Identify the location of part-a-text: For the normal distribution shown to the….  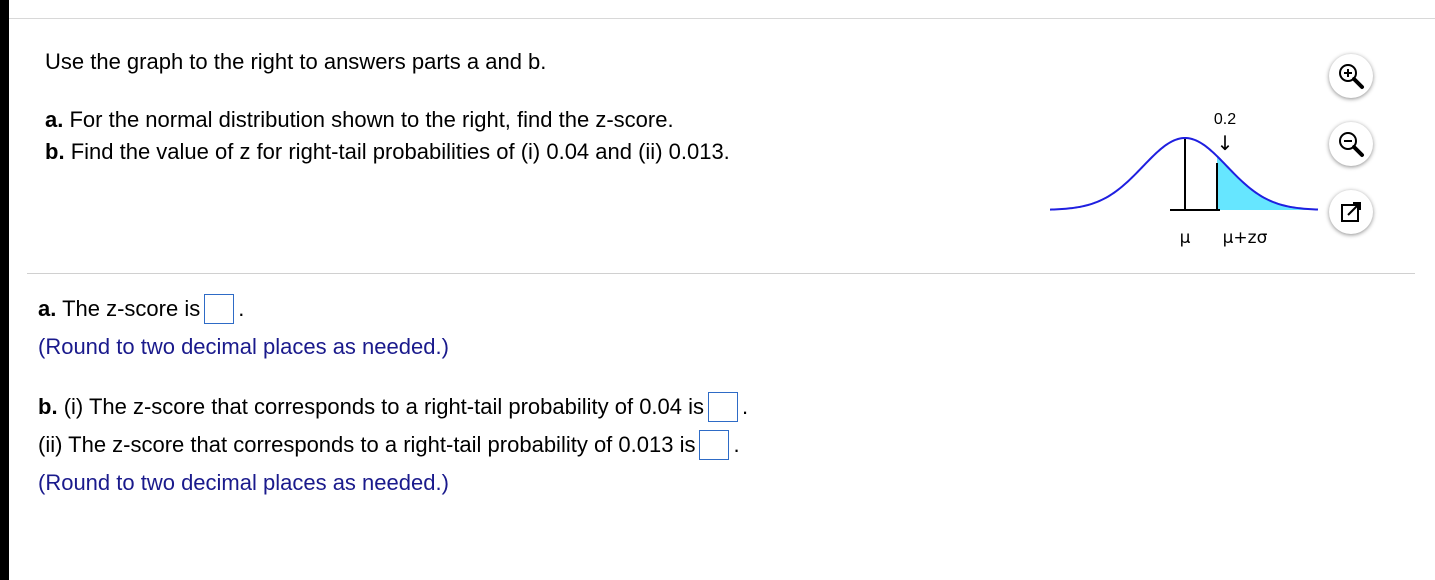
(371, 119).